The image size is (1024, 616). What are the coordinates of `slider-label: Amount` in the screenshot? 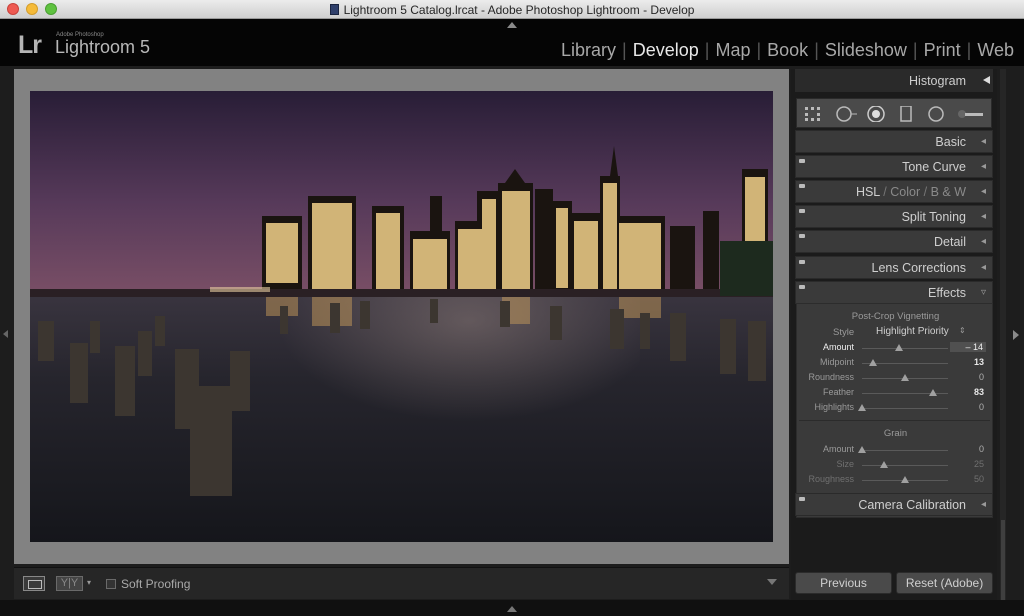 It's located at (838, 347).